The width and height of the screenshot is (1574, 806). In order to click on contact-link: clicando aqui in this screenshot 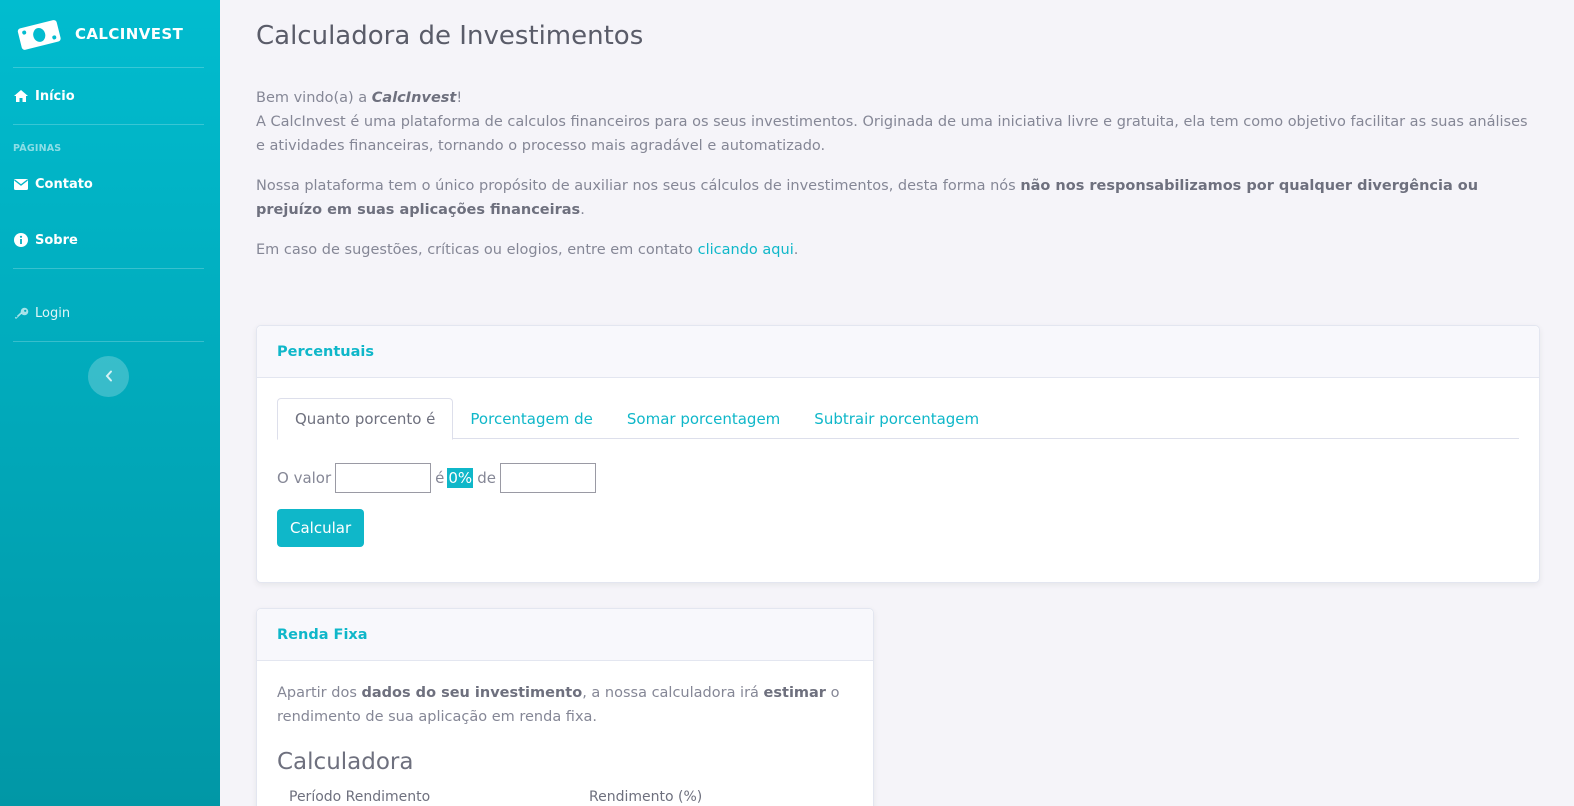, I will do `click(746, 250)`.